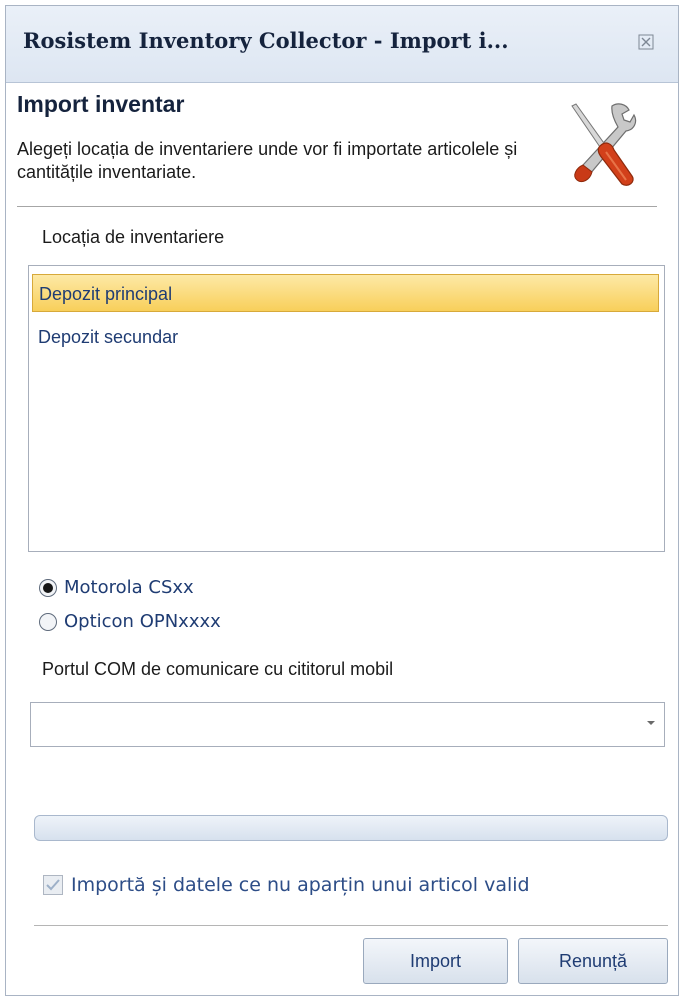 This screenshot has height=1003, width=686. What do you see at coordinates (337, 206) in the screenshot?
I see `header-separator` at bounding box center [337, 206].